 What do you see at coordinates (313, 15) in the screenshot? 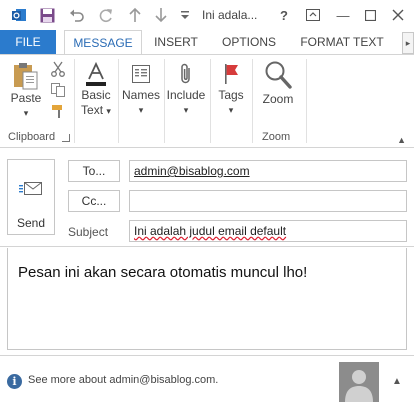
I see `ribbon-display-options-button` at bounding box center [313, 15].